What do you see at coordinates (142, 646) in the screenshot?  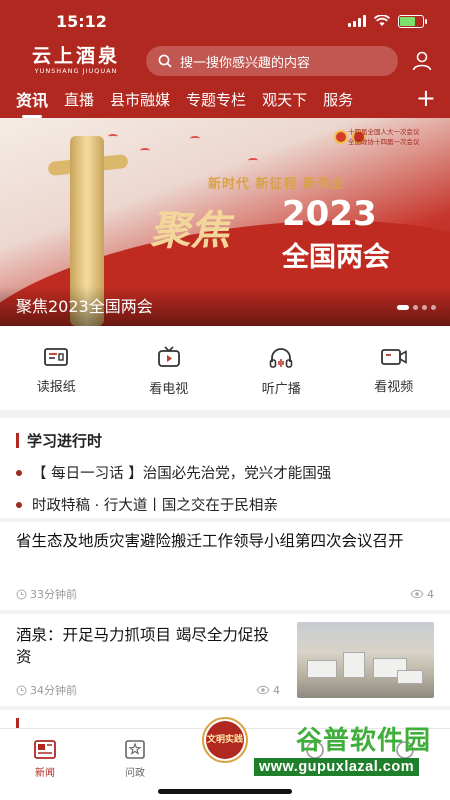 I see `news-title: 酒泉：开足马力抓项目 竭尽全力促投资` at bounding box center [142, 646].